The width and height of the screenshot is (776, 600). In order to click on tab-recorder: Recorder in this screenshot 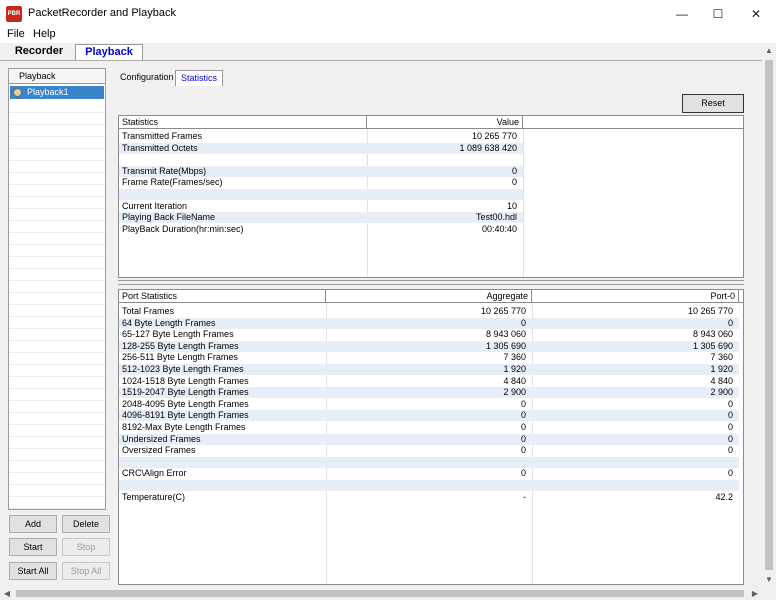, I will do `click(39, 52)`.